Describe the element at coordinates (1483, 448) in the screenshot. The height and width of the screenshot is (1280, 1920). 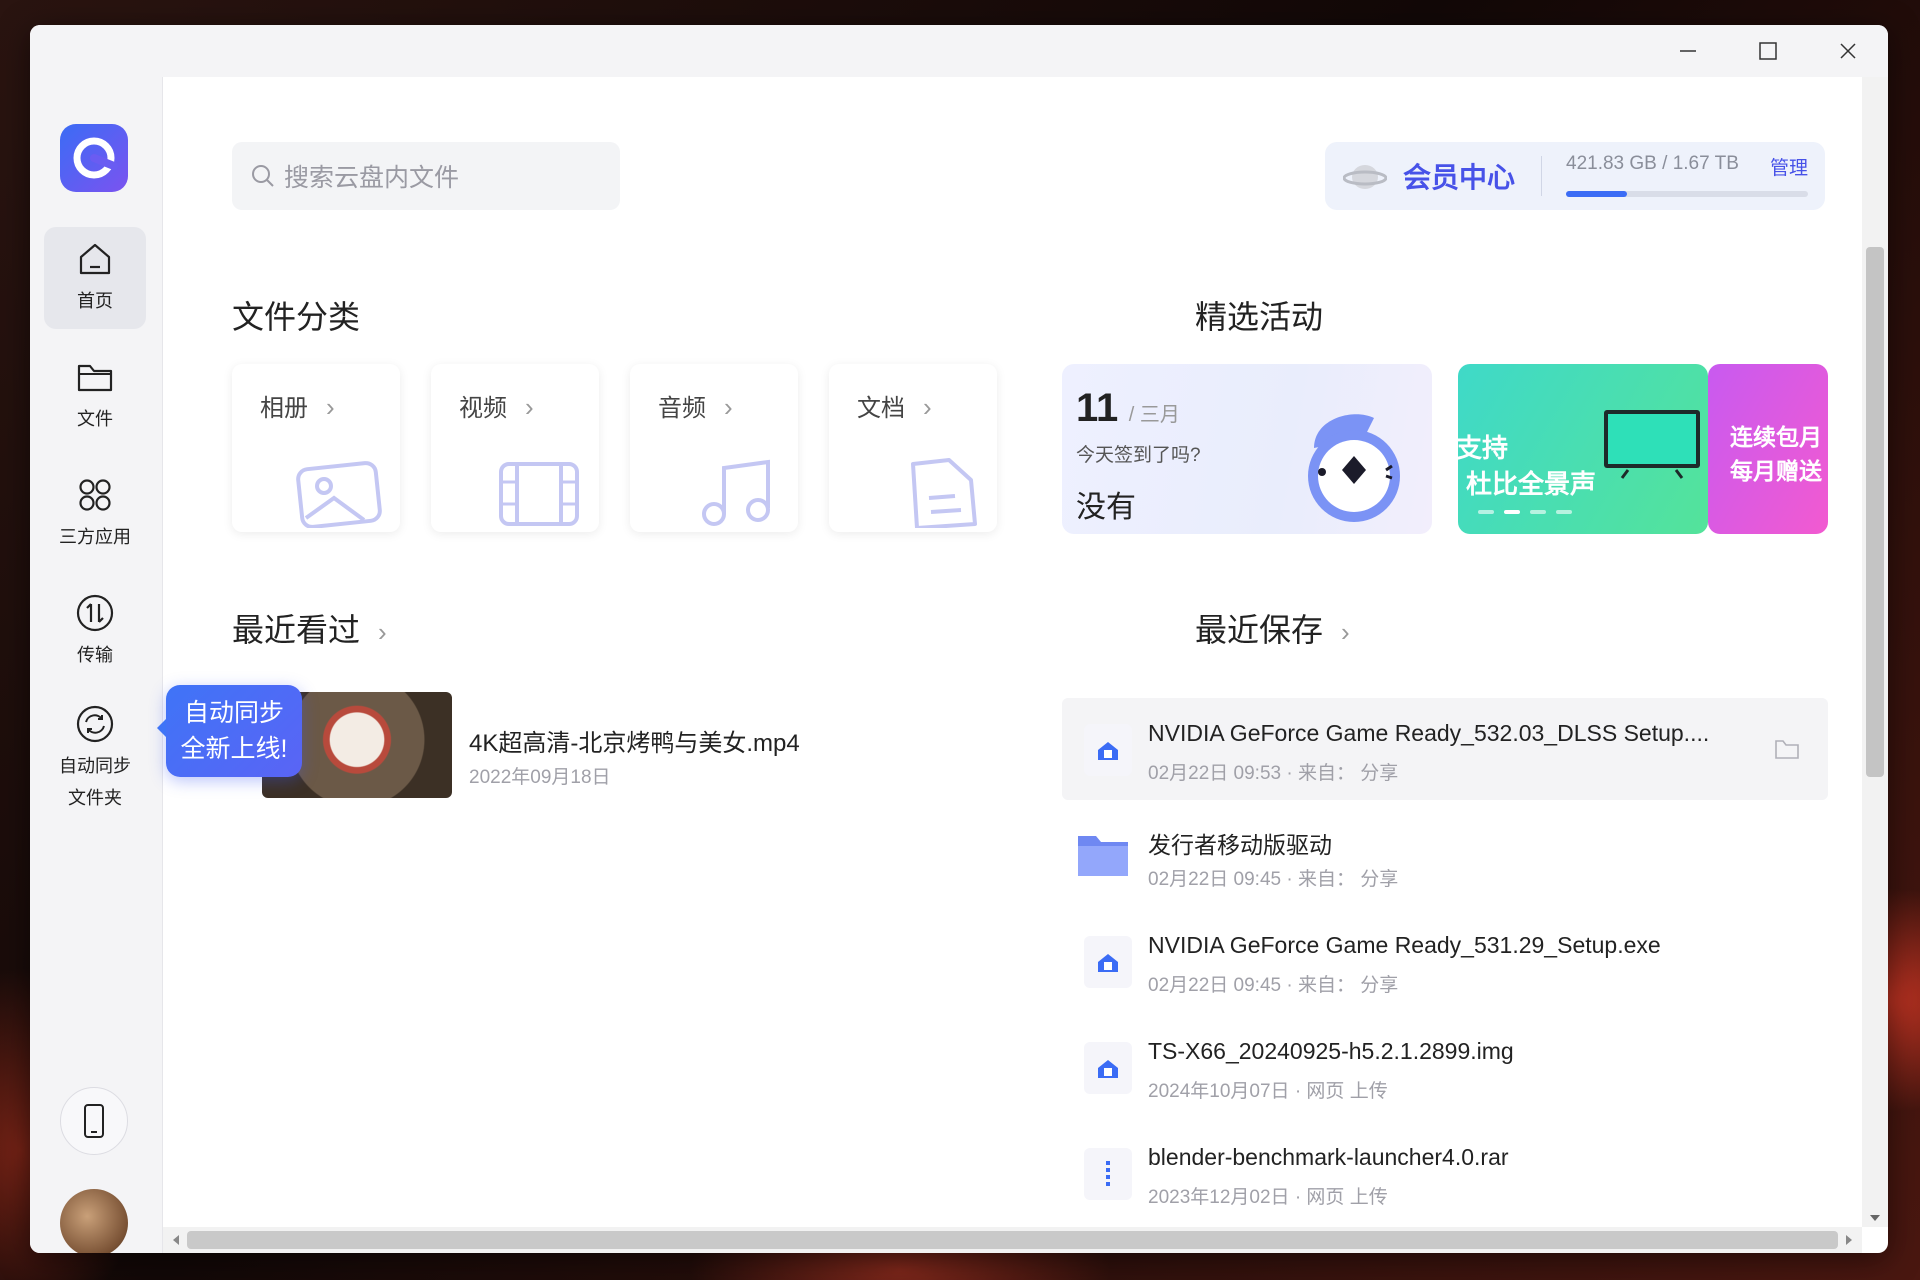
I see `banner1-line1: 支持` at that location.